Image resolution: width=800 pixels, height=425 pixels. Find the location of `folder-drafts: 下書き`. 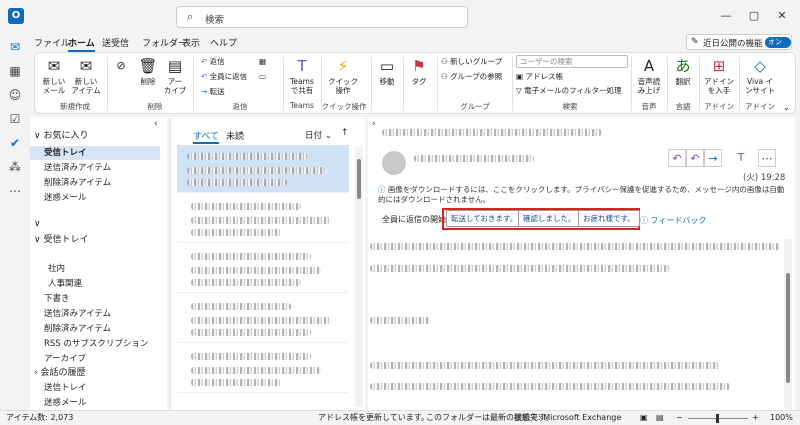

folder-drafts: 下書き is located at coordinates (95, 299).